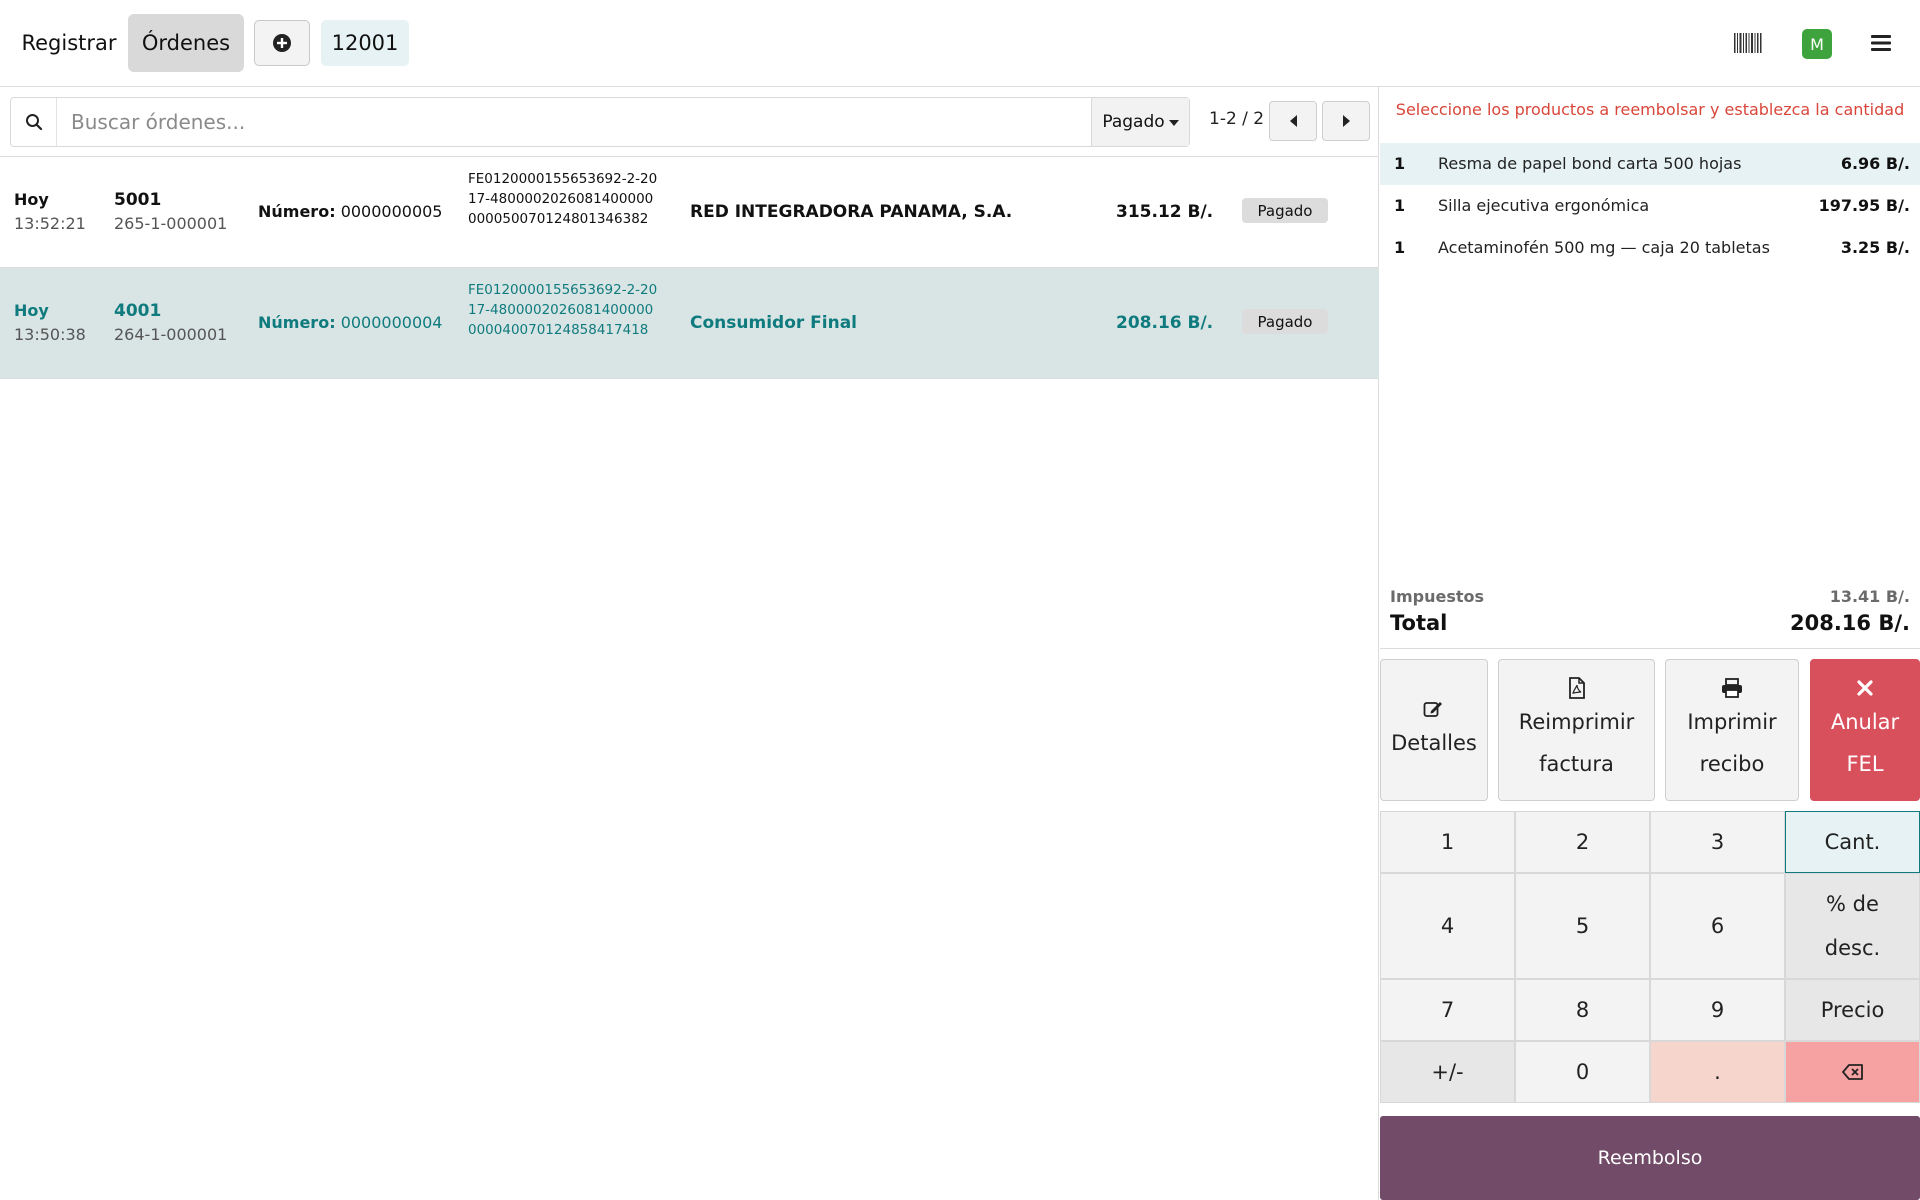 This screenshot has height=1200, width=1920. I want to click on pager-text: 1-2 / 2, so click(1237, 119).